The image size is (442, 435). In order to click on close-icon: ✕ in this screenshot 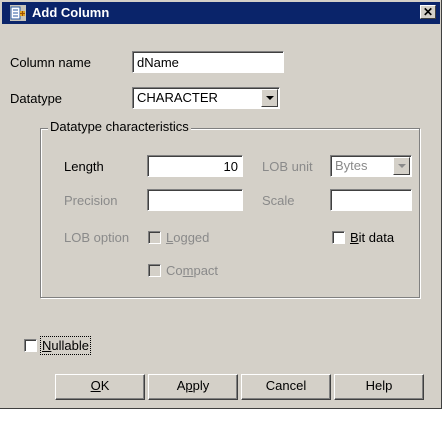, I will do `click(428, 12)`.